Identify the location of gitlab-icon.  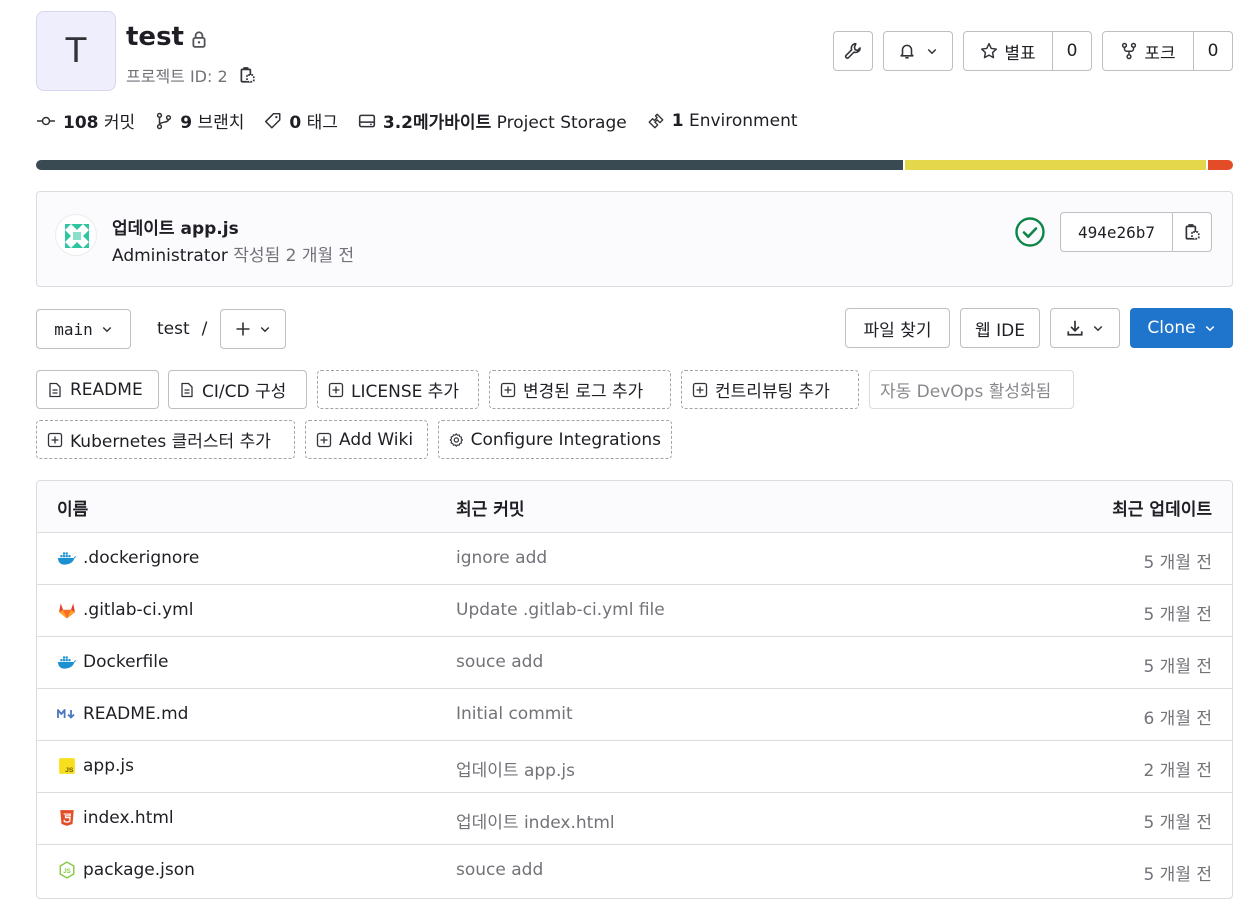
(67, 610).